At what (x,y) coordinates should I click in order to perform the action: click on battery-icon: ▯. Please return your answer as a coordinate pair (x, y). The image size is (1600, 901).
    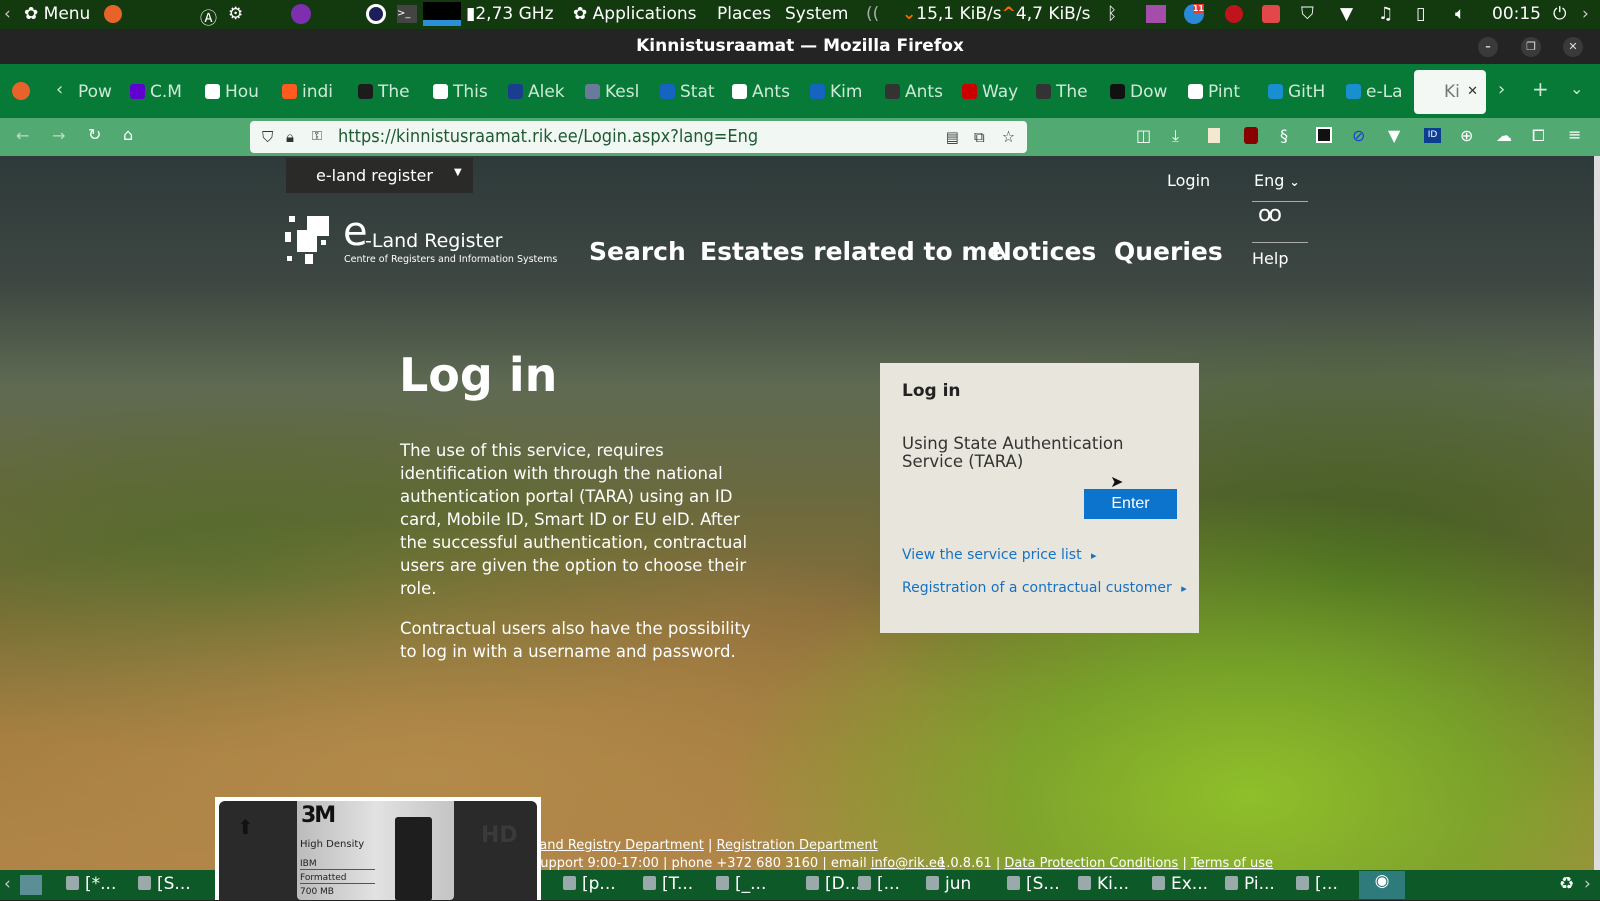
    Looking at the image, I should click on (1420, 14).